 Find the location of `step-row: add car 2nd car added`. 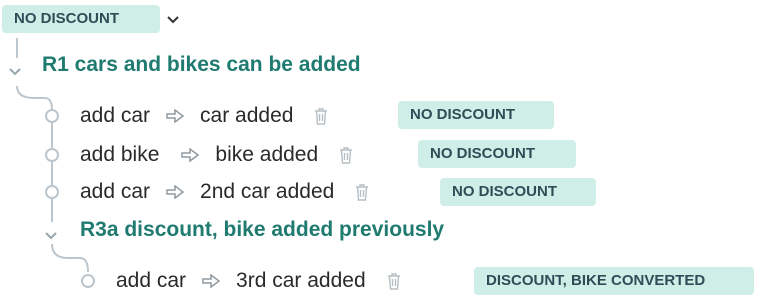

step-row: add car 2nd car added is located at coordinates (225, 192).